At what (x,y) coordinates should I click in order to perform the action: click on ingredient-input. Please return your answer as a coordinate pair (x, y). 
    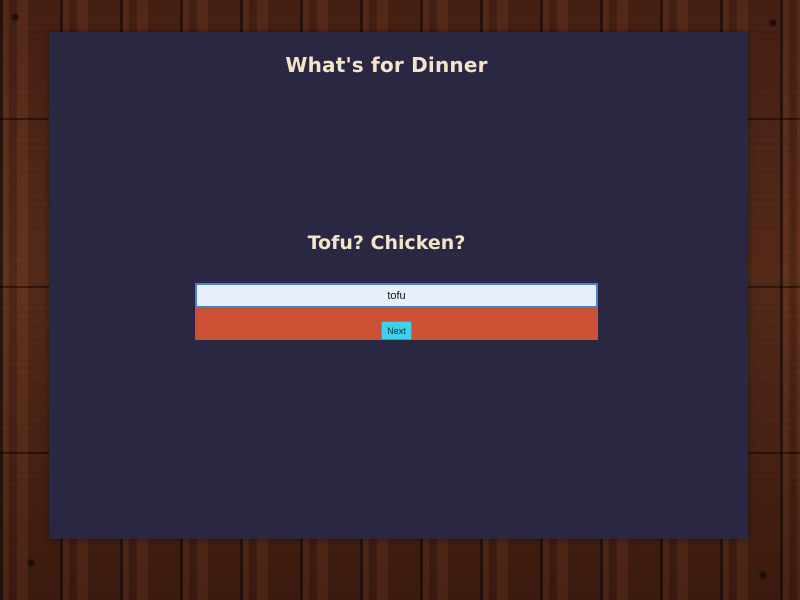
    Looking at the image, I should click on (396, 295).